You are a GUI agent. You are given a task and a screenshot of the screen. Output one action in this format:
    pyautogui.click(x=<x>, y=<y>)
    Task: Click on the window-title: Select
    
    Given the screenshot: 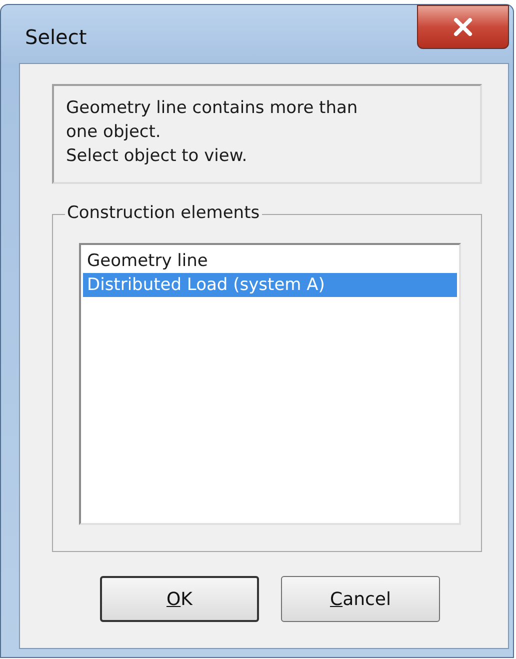 What is the action you would take?
    pyautogui.click(x=55, y=37)
    